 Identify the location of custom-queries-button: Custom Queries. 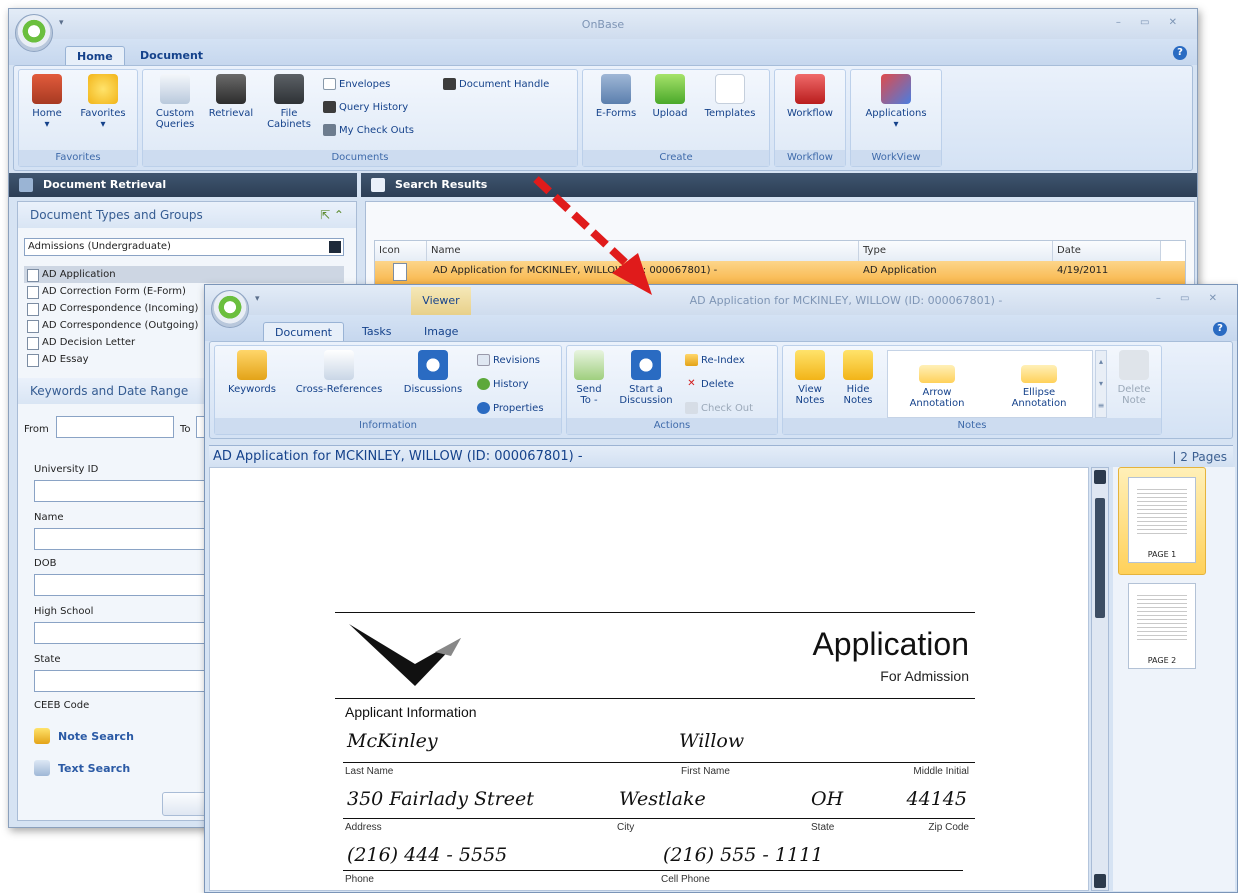
(175, 102).